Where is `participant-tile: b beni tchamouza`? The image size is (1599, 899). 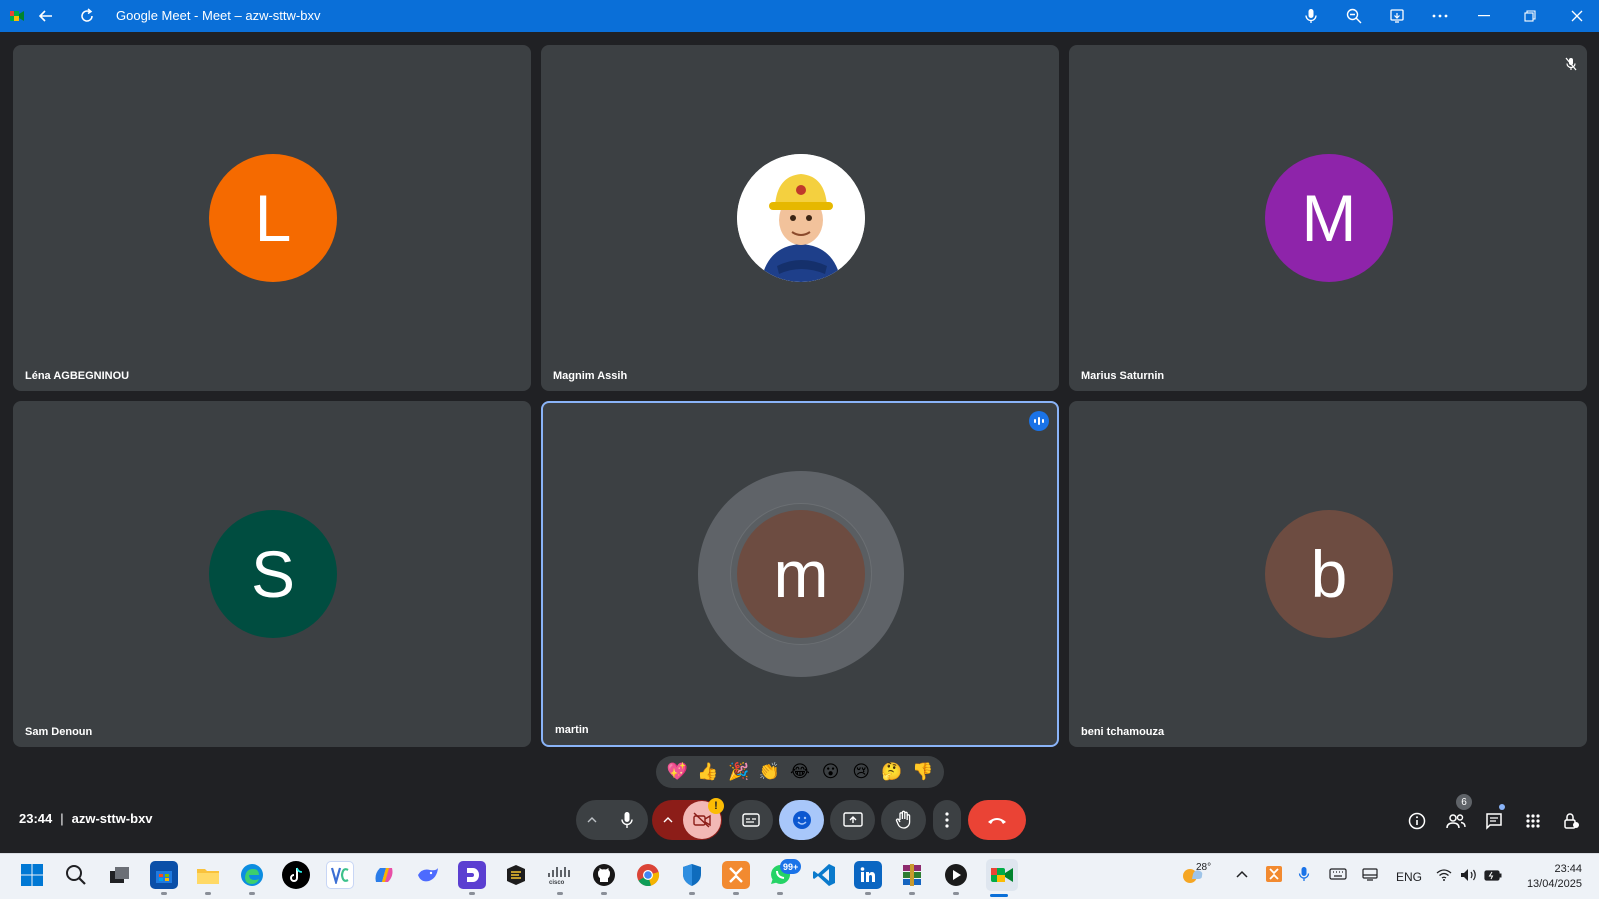 participant-tile: b beni tchamouza is located at coordinates (1328, 574).